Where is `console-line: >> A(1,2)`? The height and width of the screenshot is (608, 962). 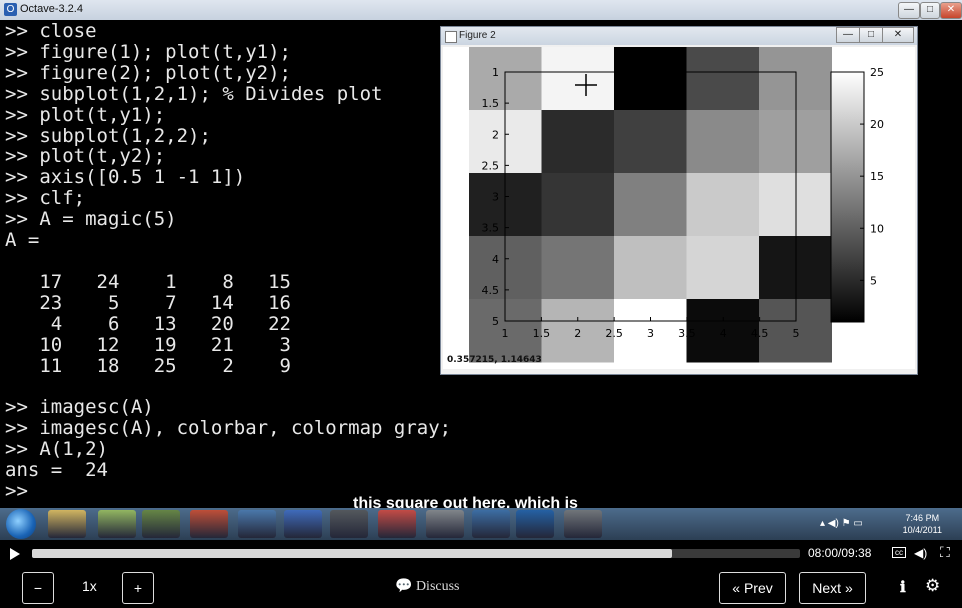
console-line: >> A(1,2) is located at coordinates (56, 449).